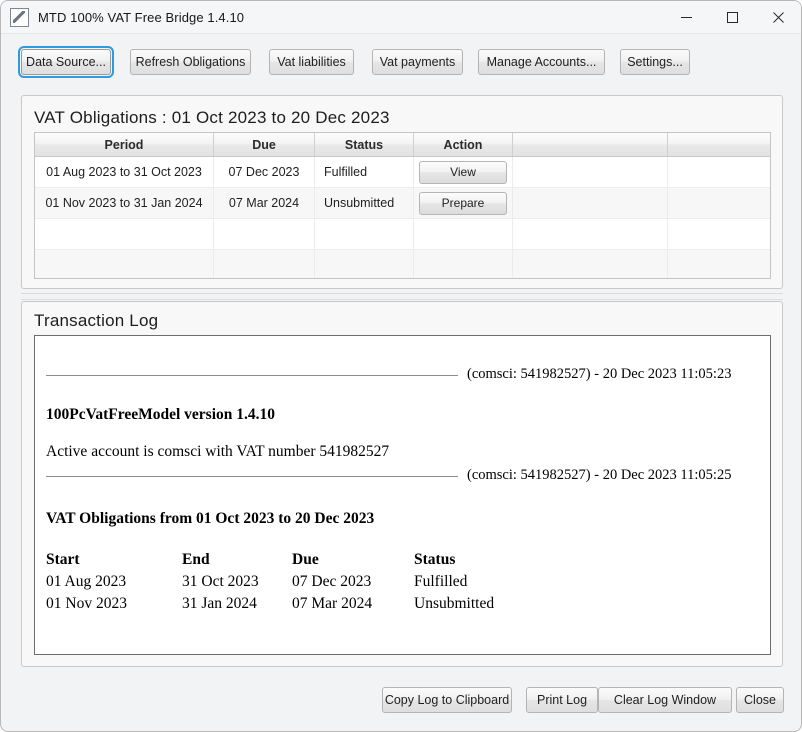 The width and height of the screenshot is (802, 732). Describe the element at coordinates (311, 62) in the screenshot. I see `vat-liabilities-button: Vat liabilities` at that location.